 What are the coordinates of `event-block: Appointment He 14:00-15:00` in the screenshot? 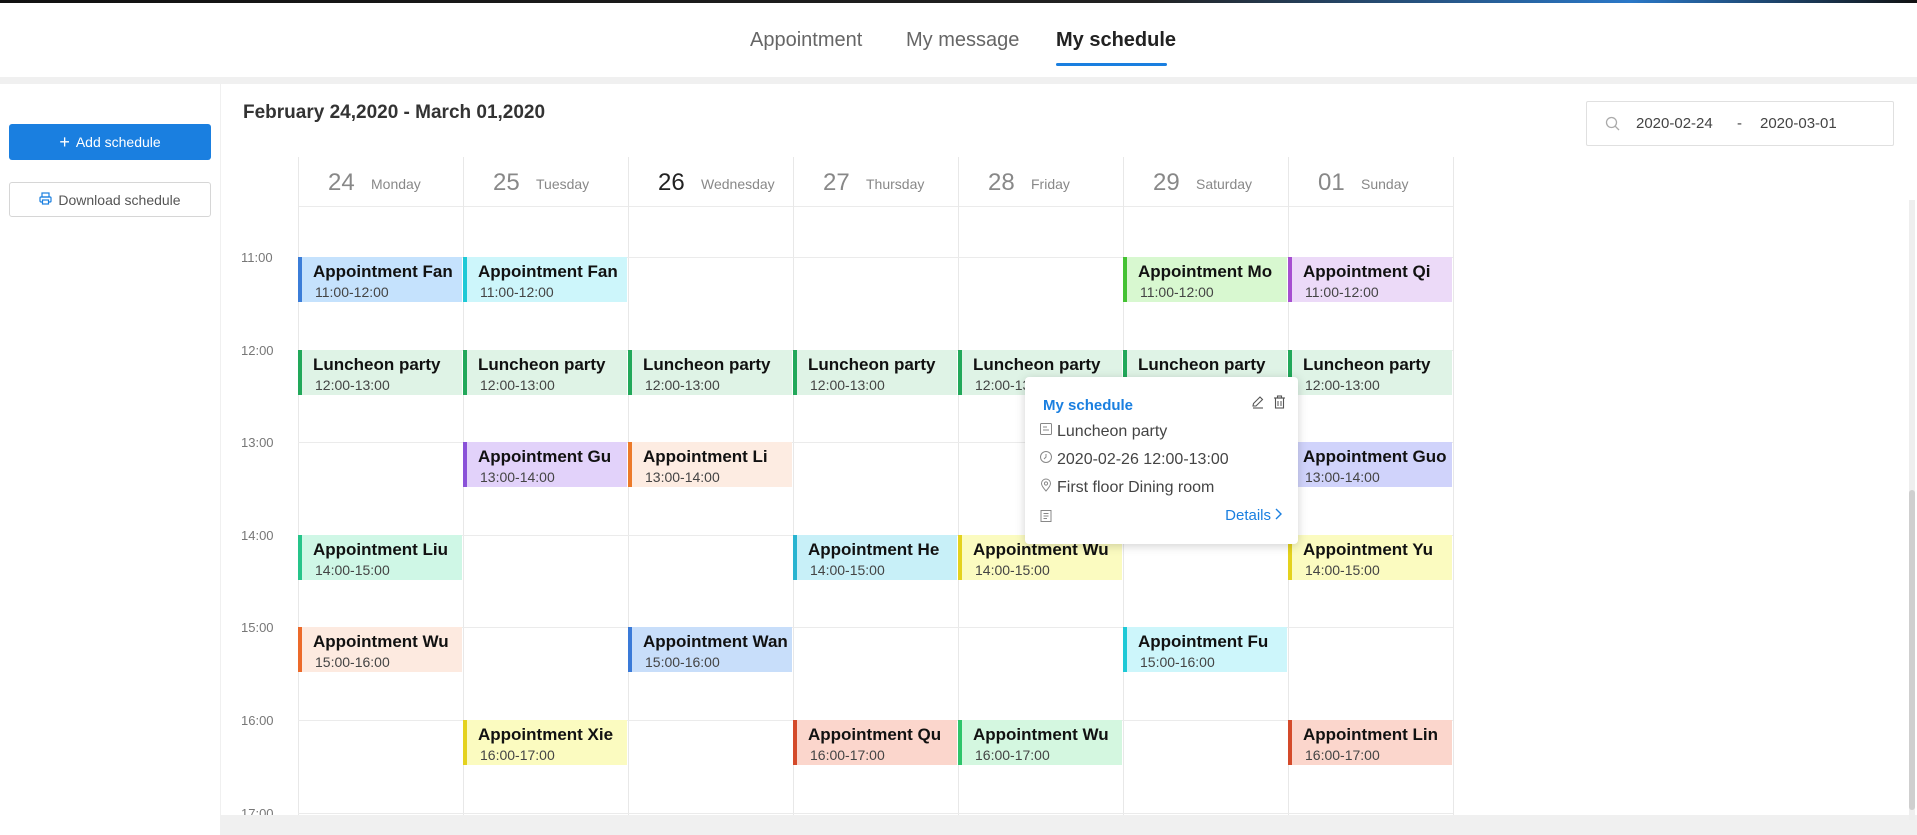 It's located at (875, 557).